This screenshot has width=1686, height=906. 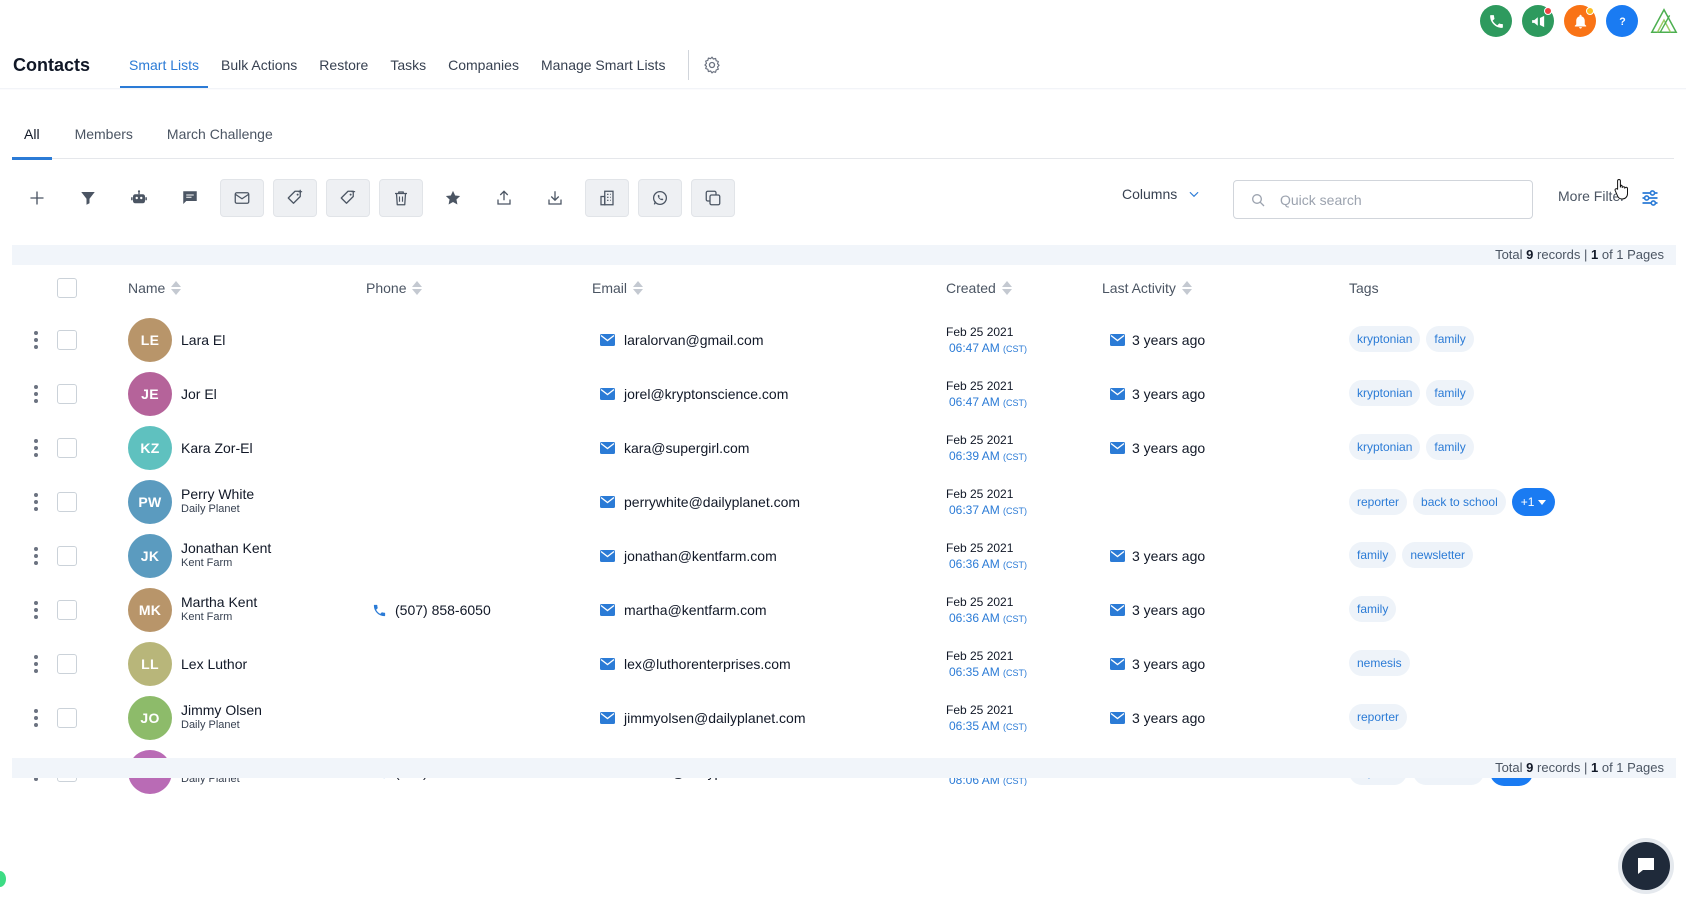 What do you see at coordinates (150, 340) in the screenshot?
I see `avatar: LE` at bounding box center [150, 340].